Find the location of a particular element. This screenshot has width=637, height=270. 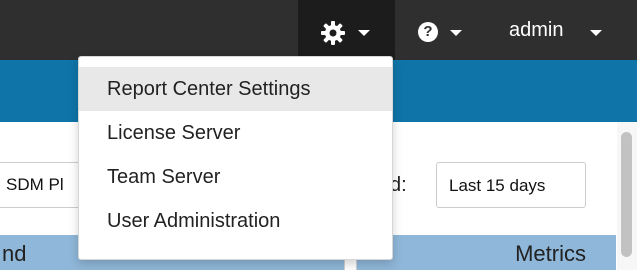

menu-item-user-administration: User Administration is located at coordinates (235, 221).